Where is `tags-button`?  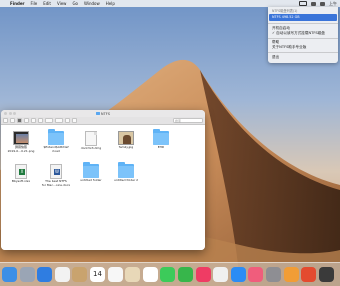
tags-button is located at coordinates (74, 120).